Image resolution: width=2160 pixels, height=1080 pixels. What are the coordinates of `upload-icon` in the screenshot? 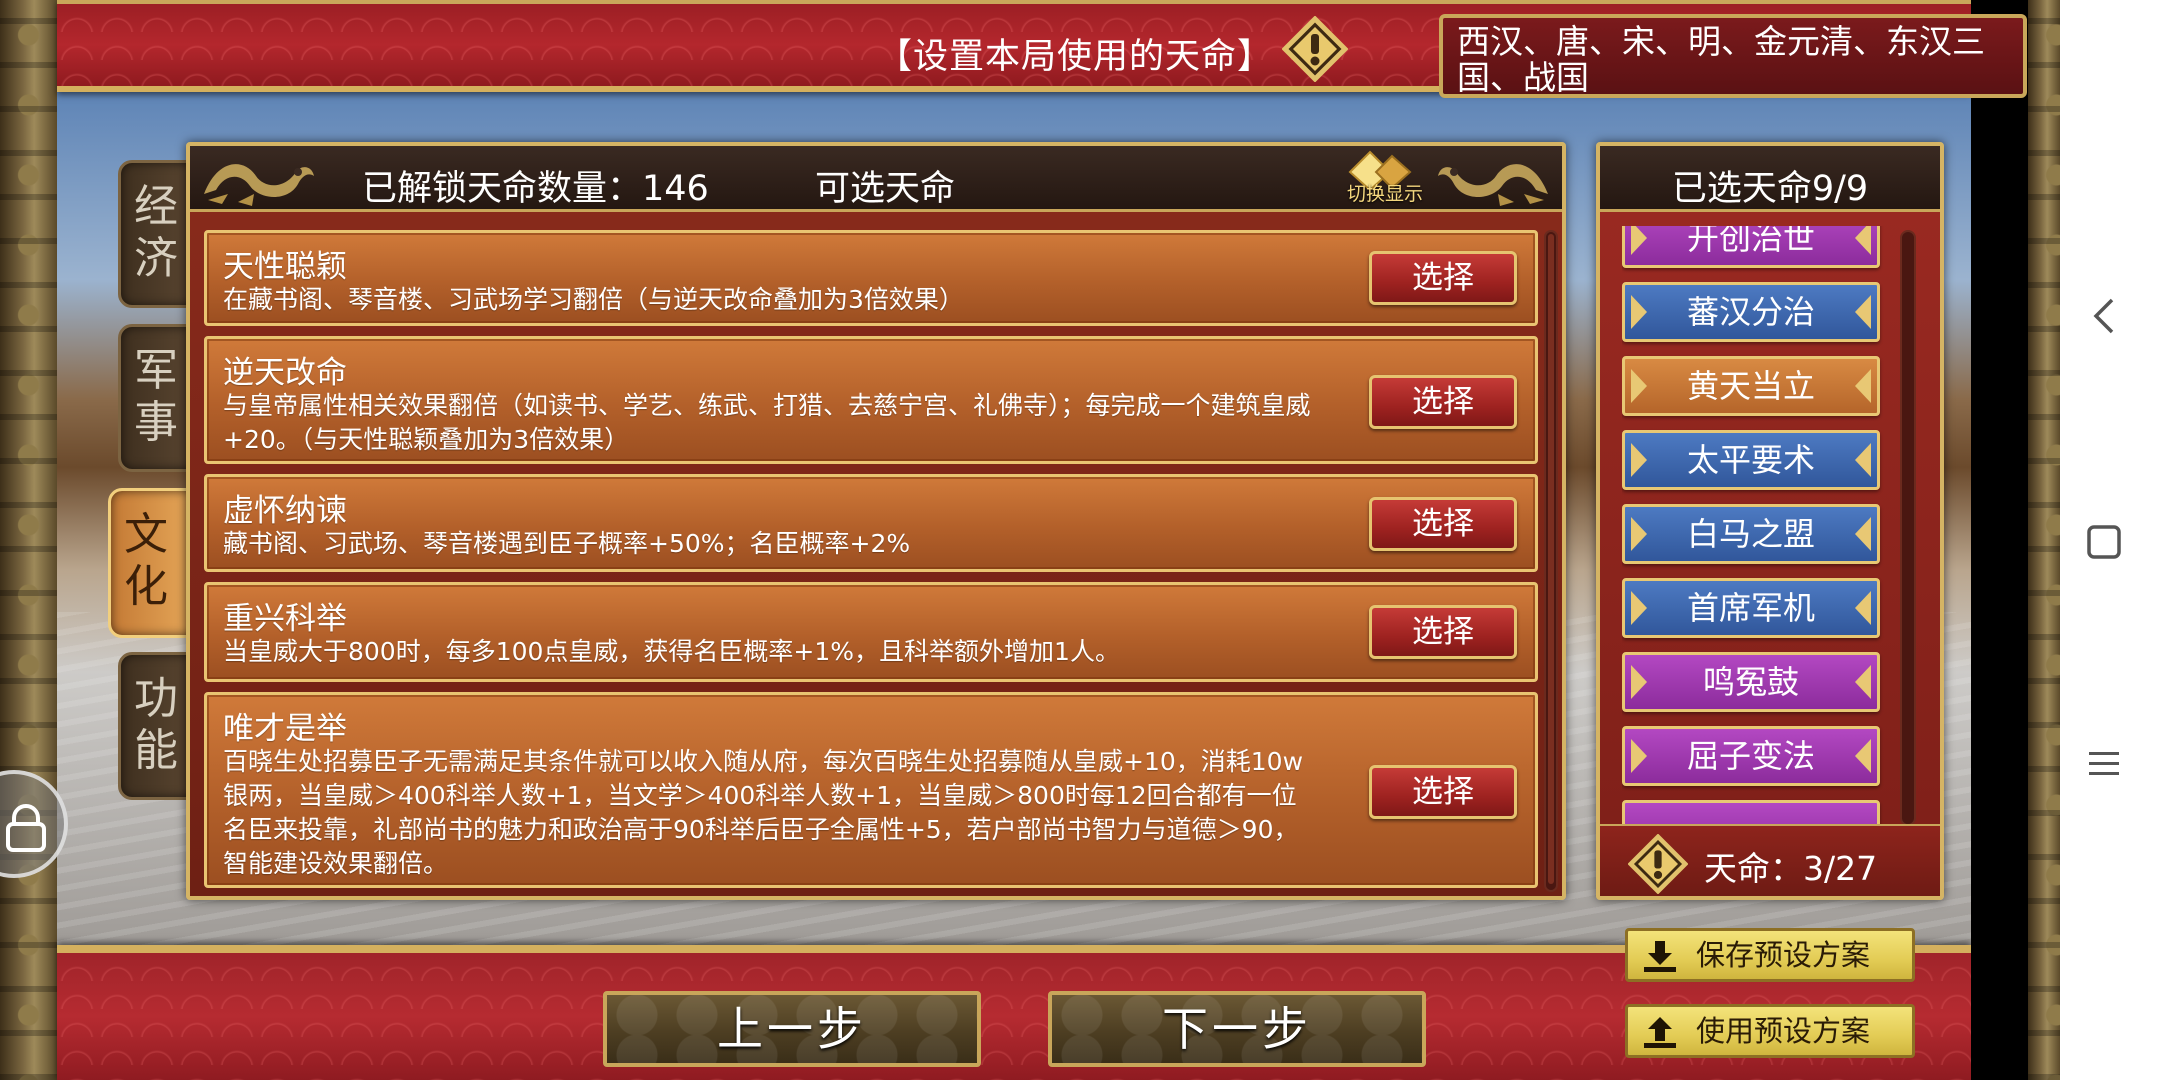 It's located at (1660, 1032).